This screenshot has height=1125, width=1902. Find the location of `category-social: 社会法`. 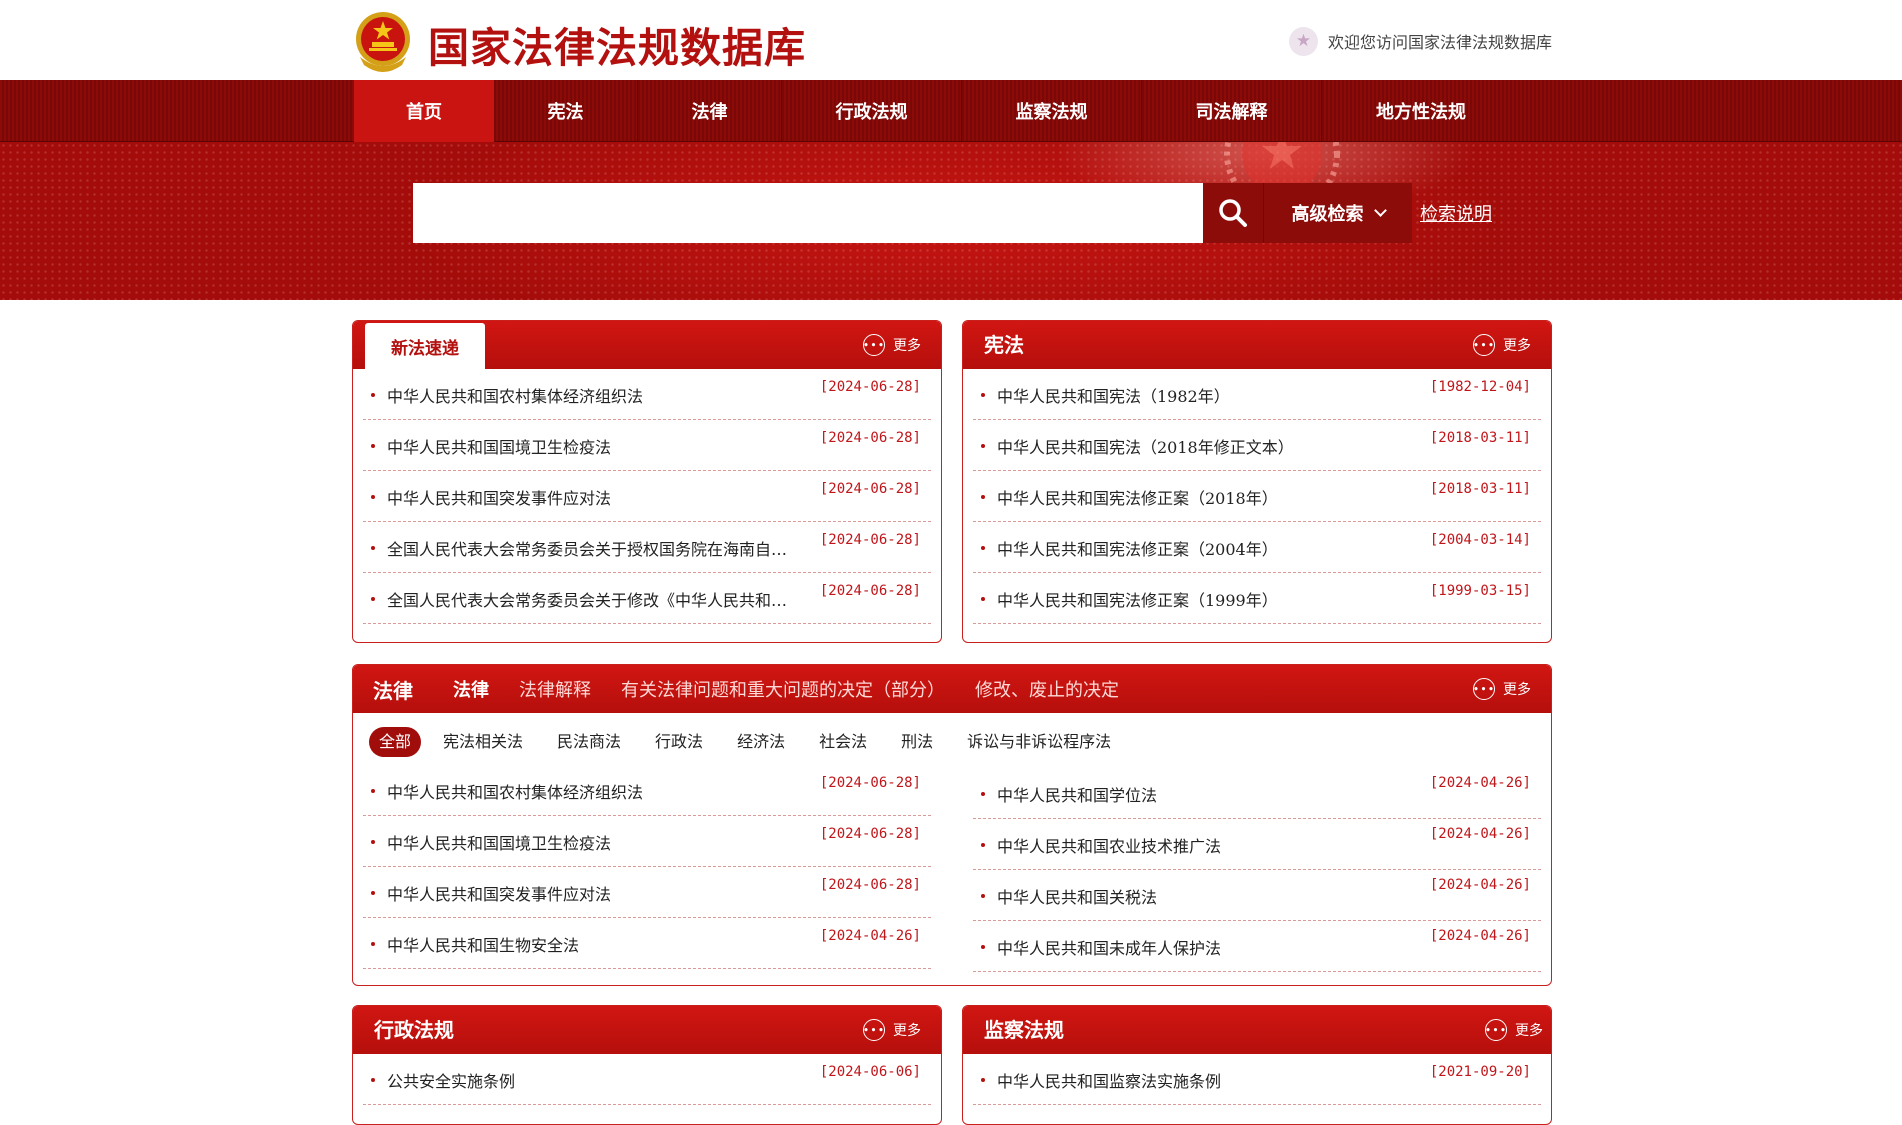

category-social: 社会法 is located at coordinates (843, 742).